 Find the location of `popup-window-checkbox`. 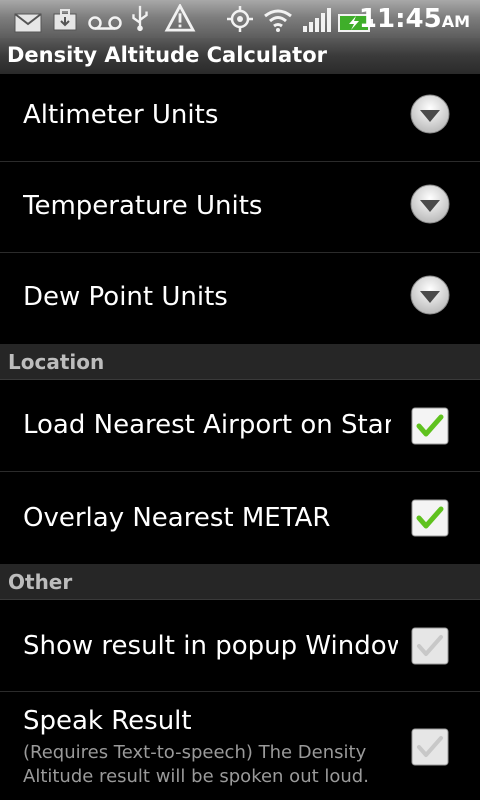

popup-window-checkbox is located at coordinates (430, 646).